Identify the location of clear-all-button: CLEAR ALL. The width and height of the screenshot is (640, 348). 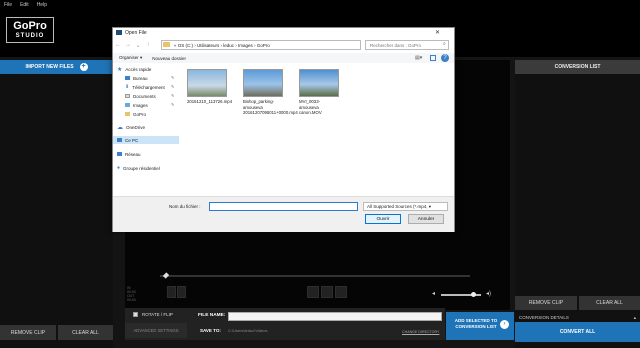
(85, 332).